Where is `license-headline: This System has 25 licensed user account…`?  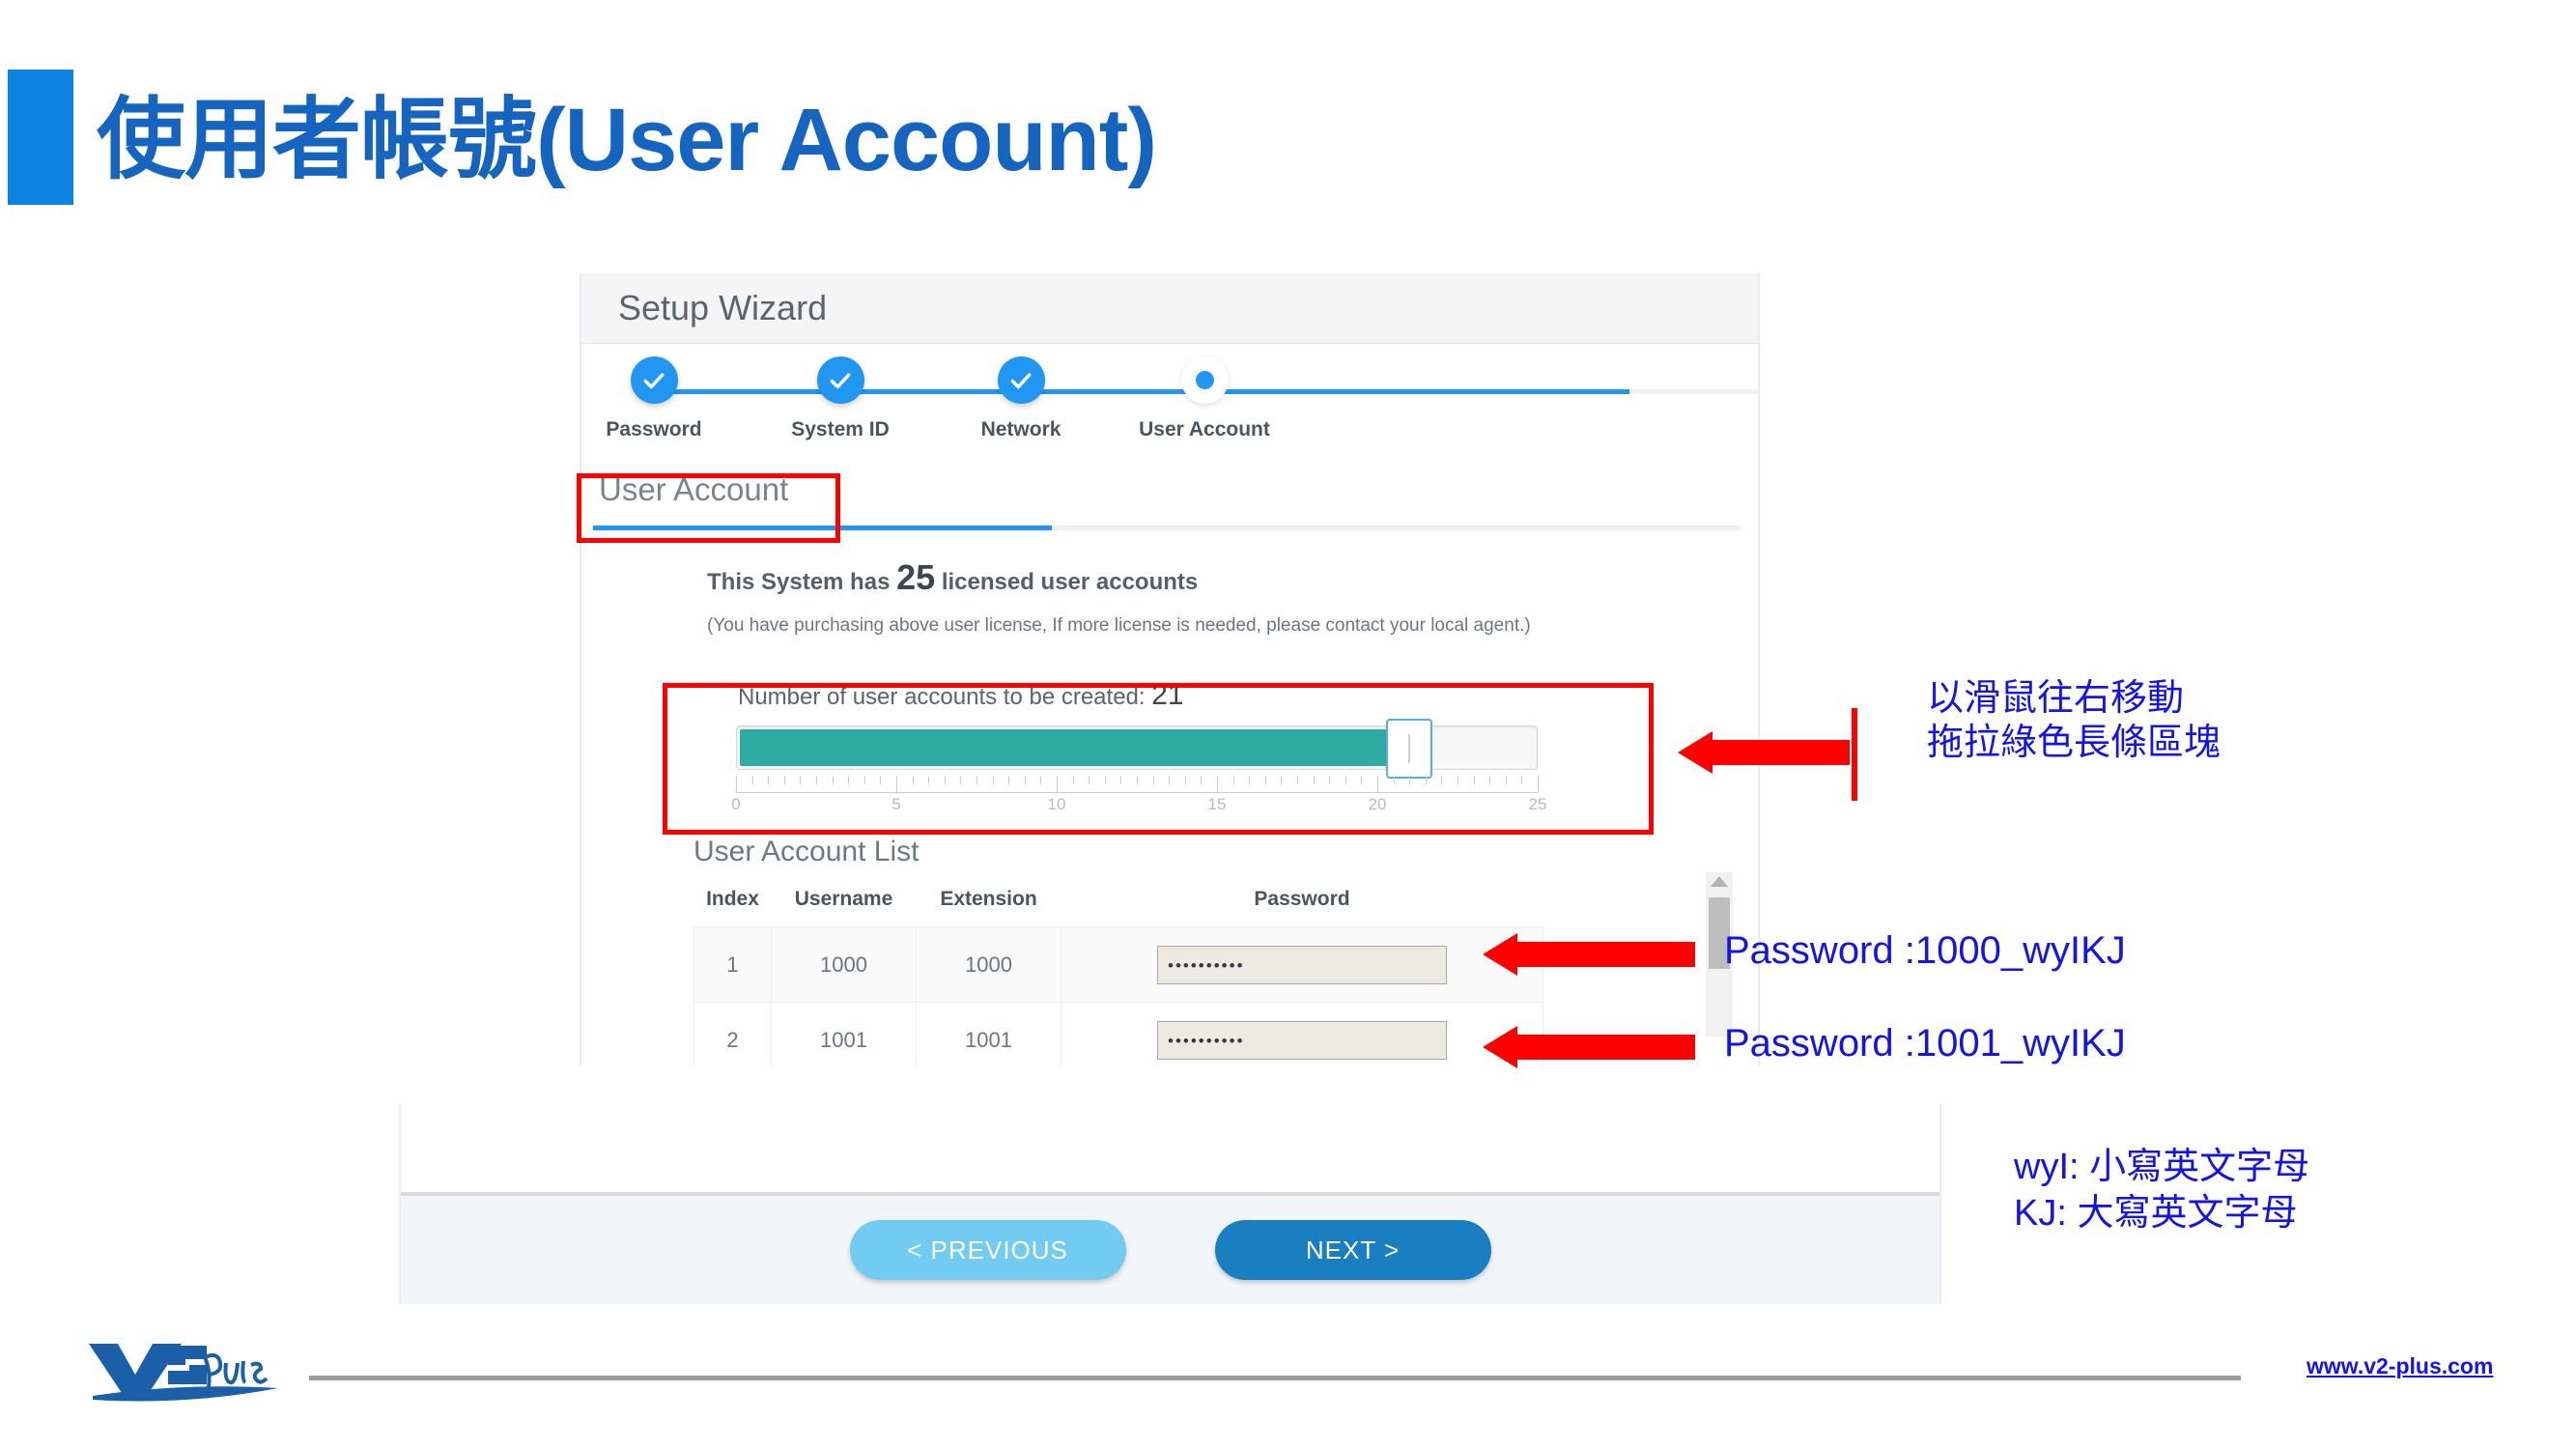 license-headline: This System has 25 licensed user account… is located at coordinates (1232, 577).